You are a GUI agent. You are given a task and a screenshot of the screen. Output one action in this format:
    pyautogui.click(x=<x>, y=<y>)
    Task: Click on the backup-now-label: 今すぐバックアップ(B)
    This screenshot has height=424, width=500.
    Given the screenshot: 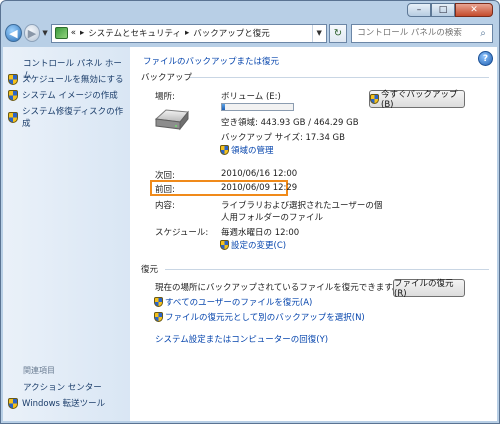 What is the action you would take?
    pyautogui.click(x=419, y=100)
    